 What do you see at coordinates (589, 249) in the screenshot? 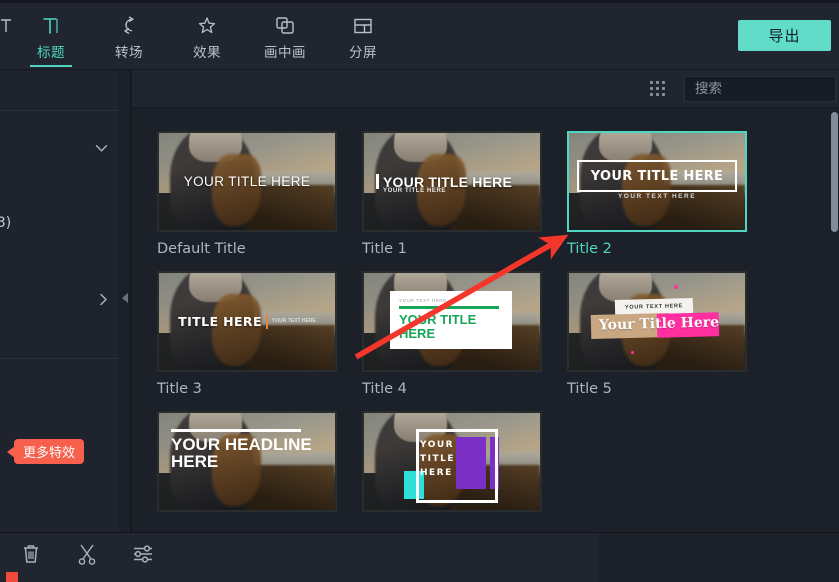
I see `title-template-label: Title 2` at bounding box center [589, 249].